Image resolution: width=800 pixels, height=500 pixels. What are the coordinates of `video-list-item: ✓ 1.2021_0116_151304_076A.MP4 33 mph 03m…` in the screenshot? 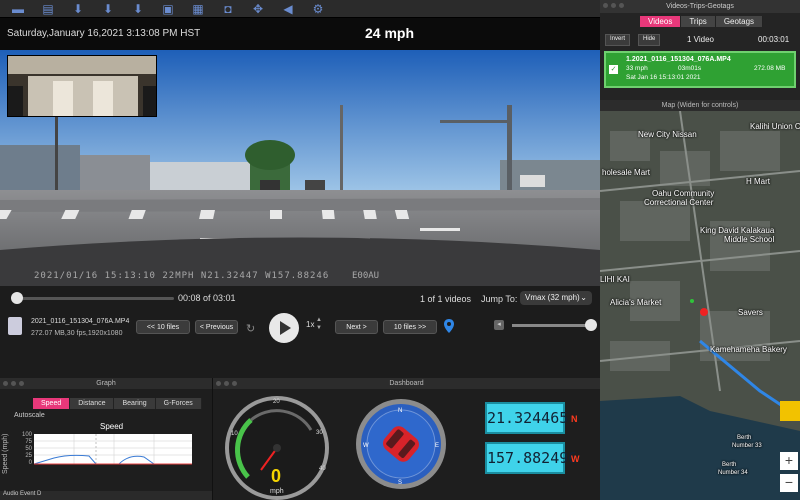 It's located at (700, 69).